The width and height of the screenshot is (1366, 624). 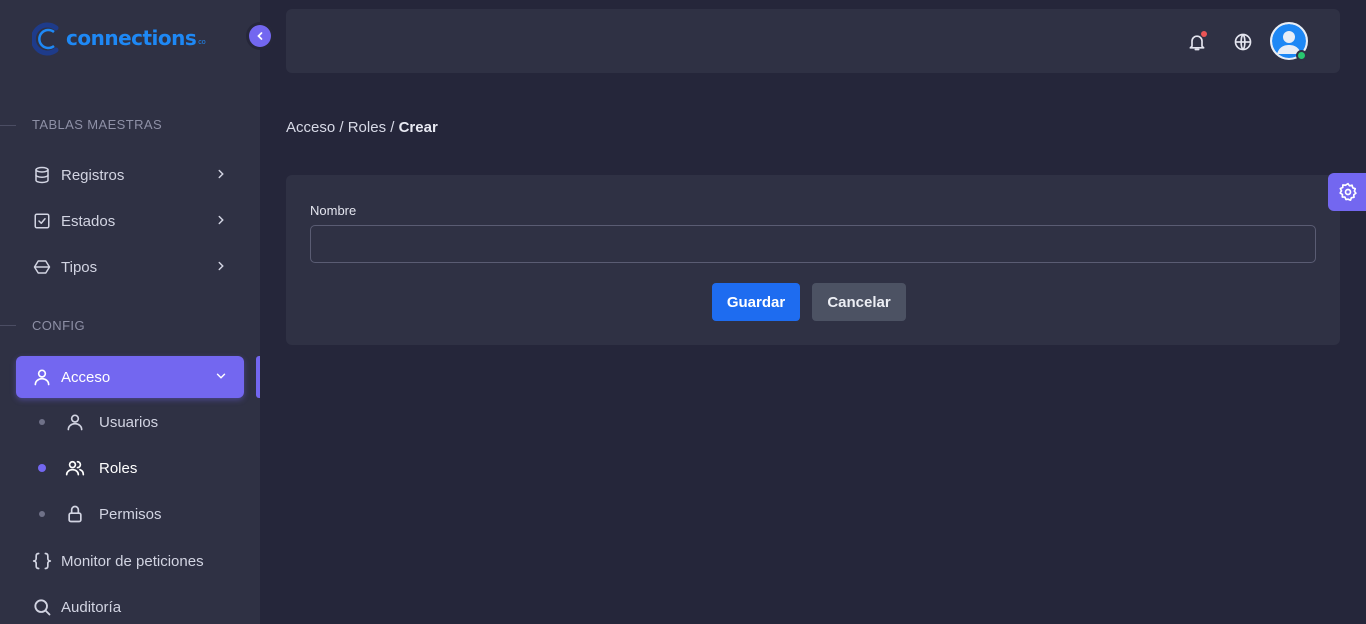 I want to click on sidebar-item-acceso: Acceso, so click(x=130, y=377).